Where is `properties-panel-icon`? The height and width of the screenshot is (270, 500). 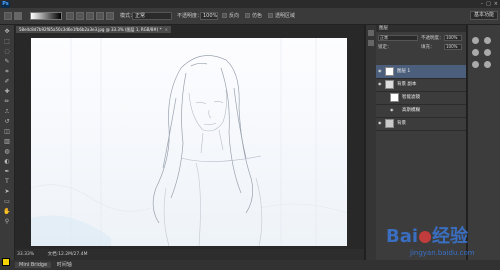 properties-panel-icon is located at coordinates (371, 43).